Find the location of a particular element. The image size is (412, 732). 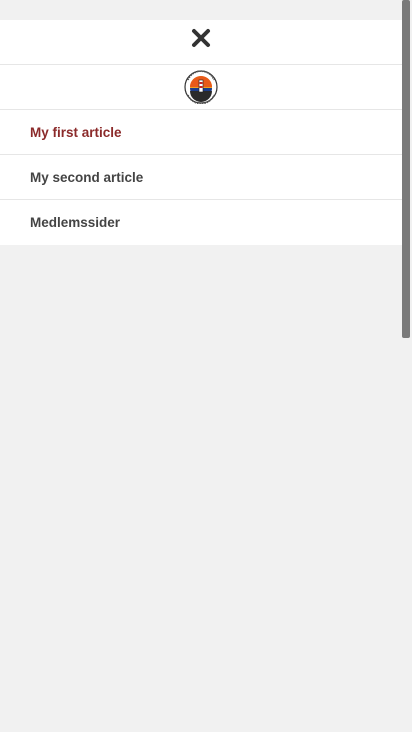

close-button is located at coordinates (201, 38).